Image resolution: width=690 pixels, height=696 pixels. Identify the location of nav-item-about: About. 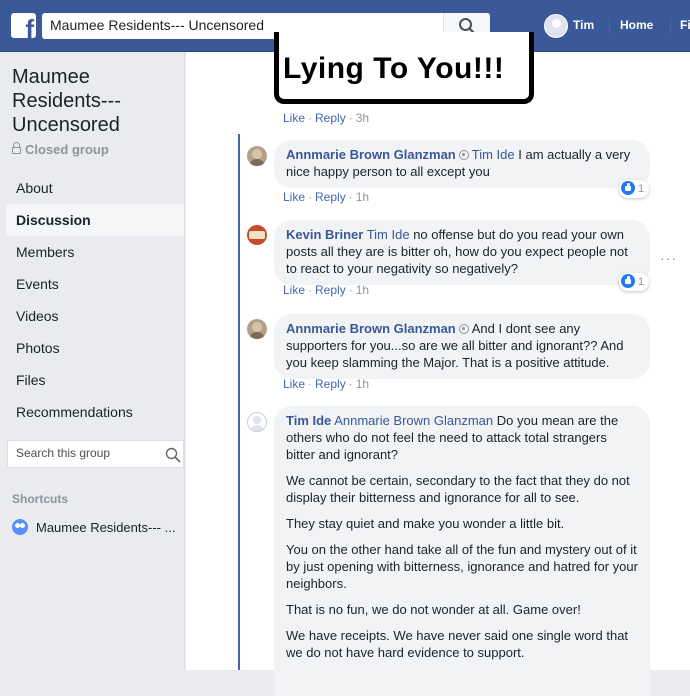
(95, 188).